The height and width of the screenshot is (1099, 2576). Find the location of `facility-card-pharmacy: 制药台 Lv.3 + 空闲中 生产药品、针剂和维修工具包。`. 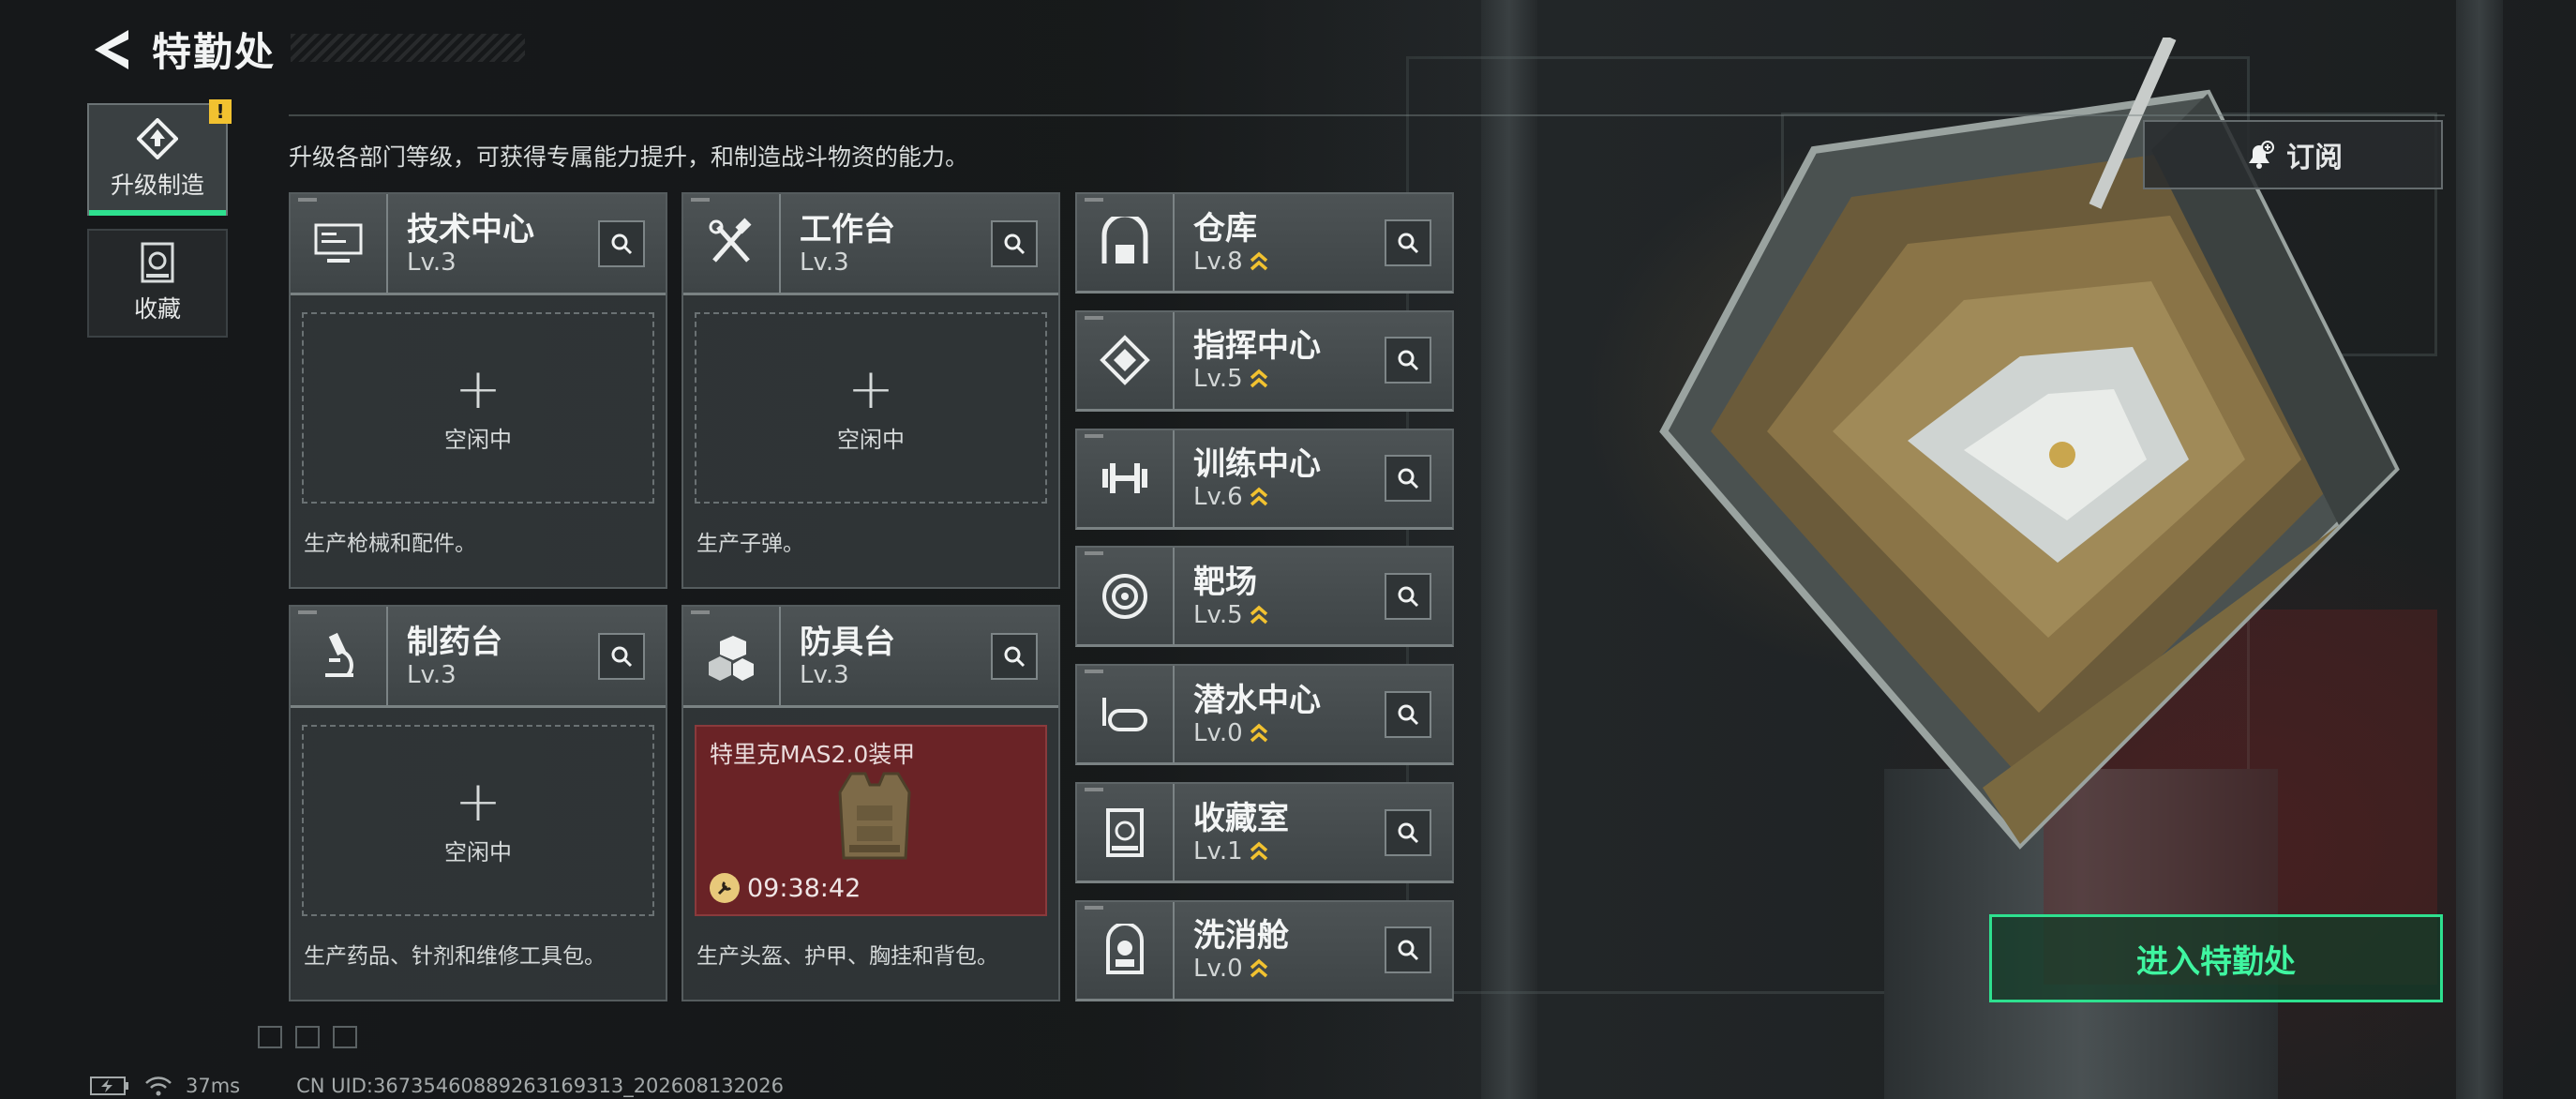

facility-card-pharmacy: 制药台 Lv.3 + 空闲中 生产药品、针剂和维修工具包。 is located at coordinates (478, 803).